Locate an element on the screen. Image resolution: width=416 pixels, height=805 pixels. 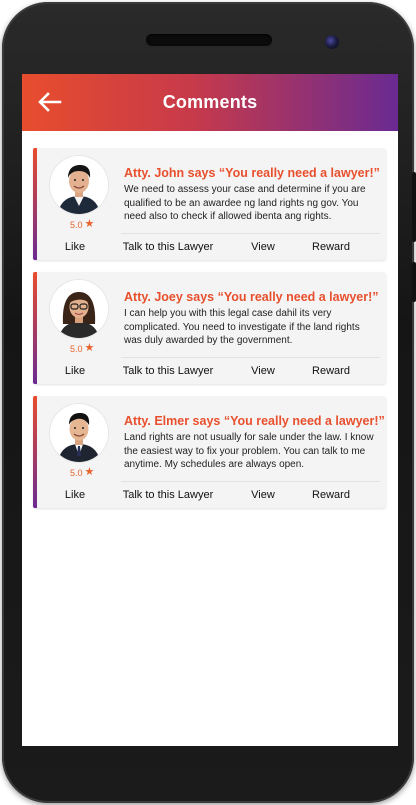
front-camera is located at coordinates (332, 42).